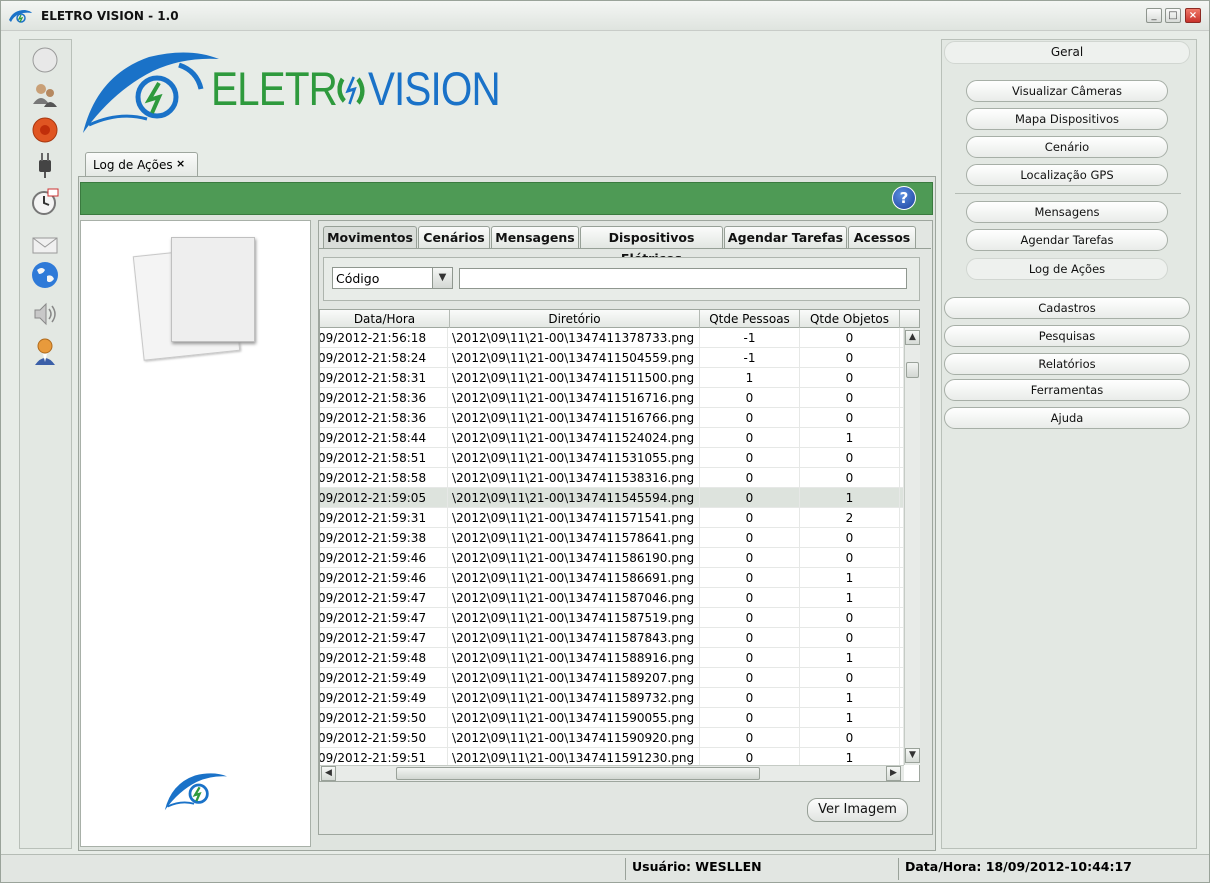  I want to click on nav-section-geral: Geral, so click(1067, 52).